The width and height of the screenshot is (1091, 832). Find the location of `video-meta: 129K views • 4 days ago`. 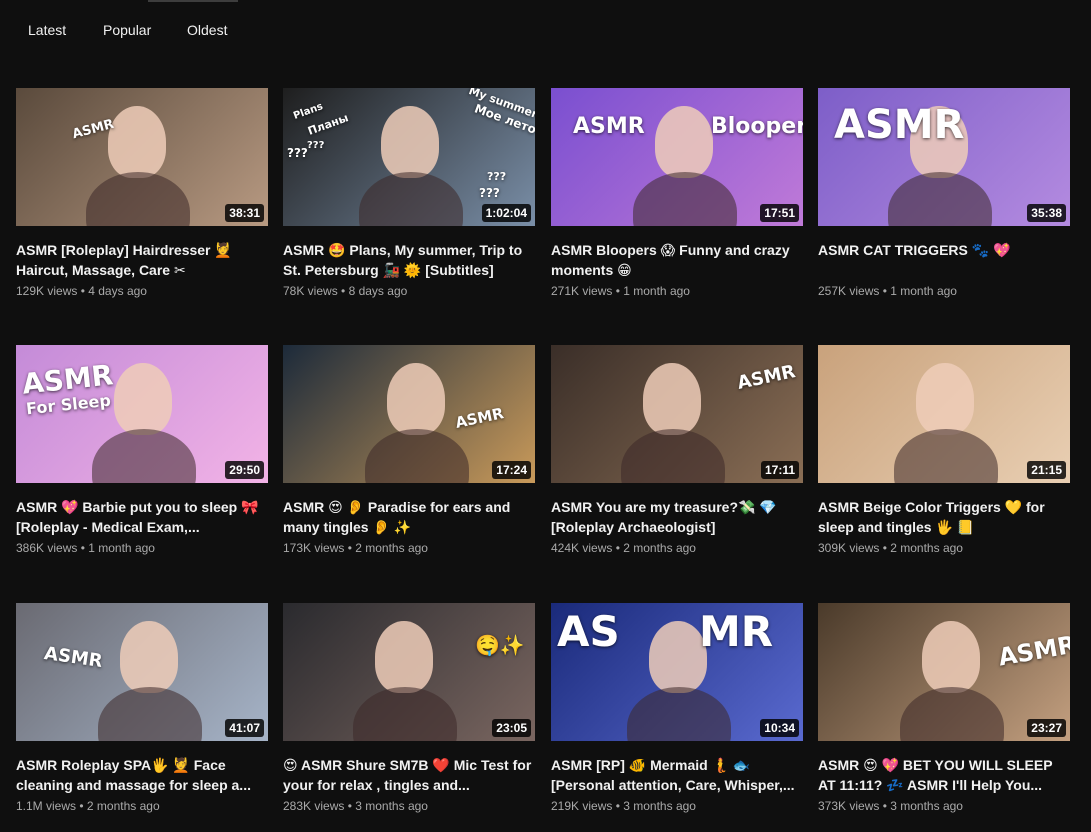

video-meta: 129K views • 4 days ago is located at coordinates (142, 291).